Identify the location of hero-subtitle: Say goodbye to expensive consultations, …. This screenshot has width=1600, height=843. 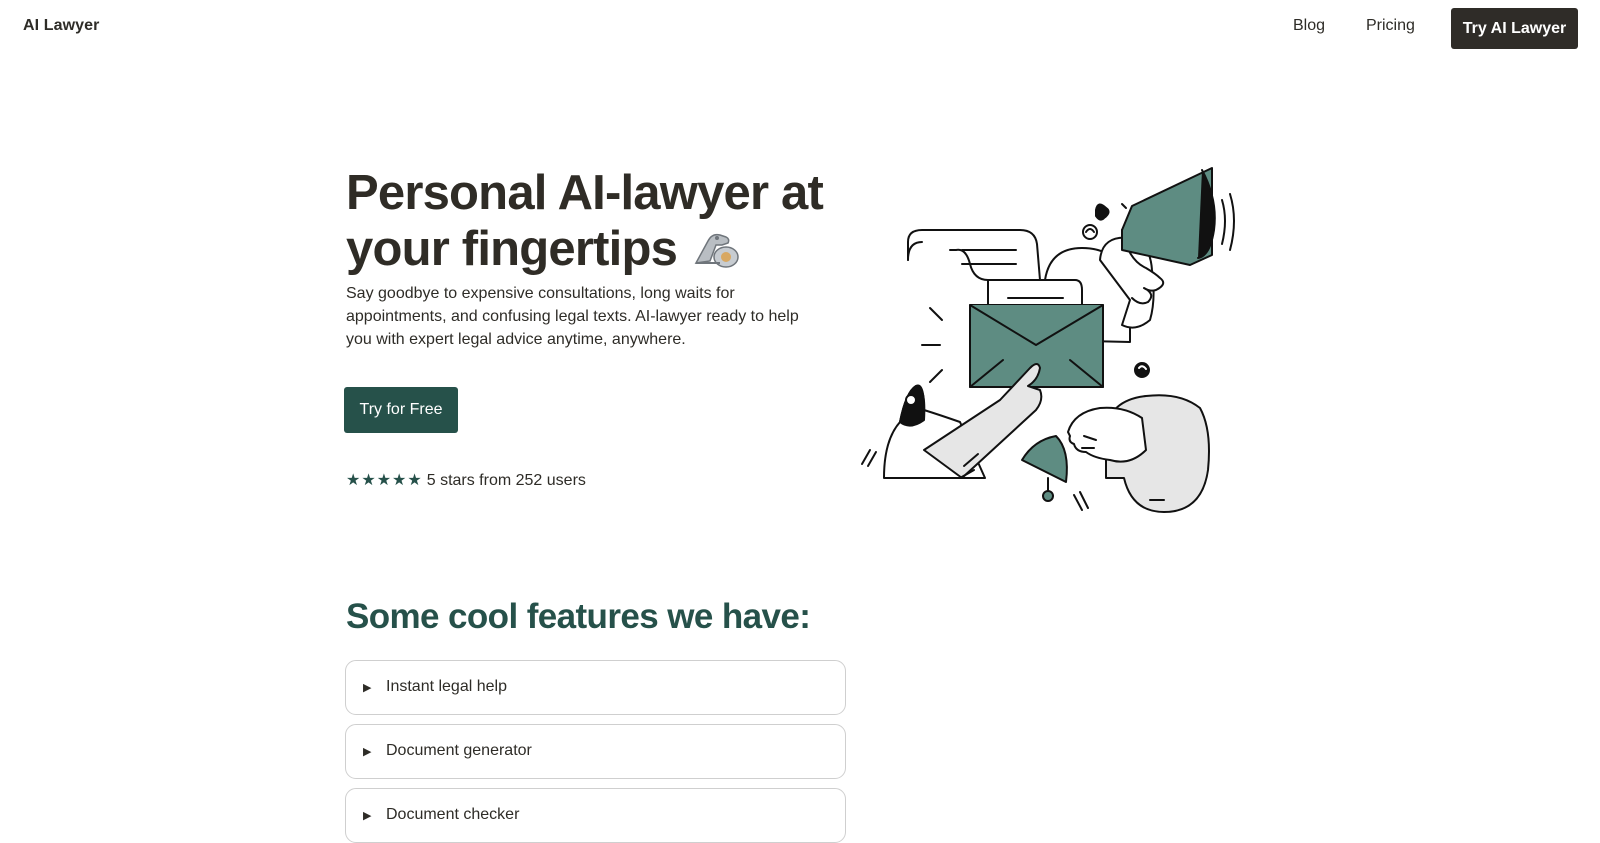
(572, 316).